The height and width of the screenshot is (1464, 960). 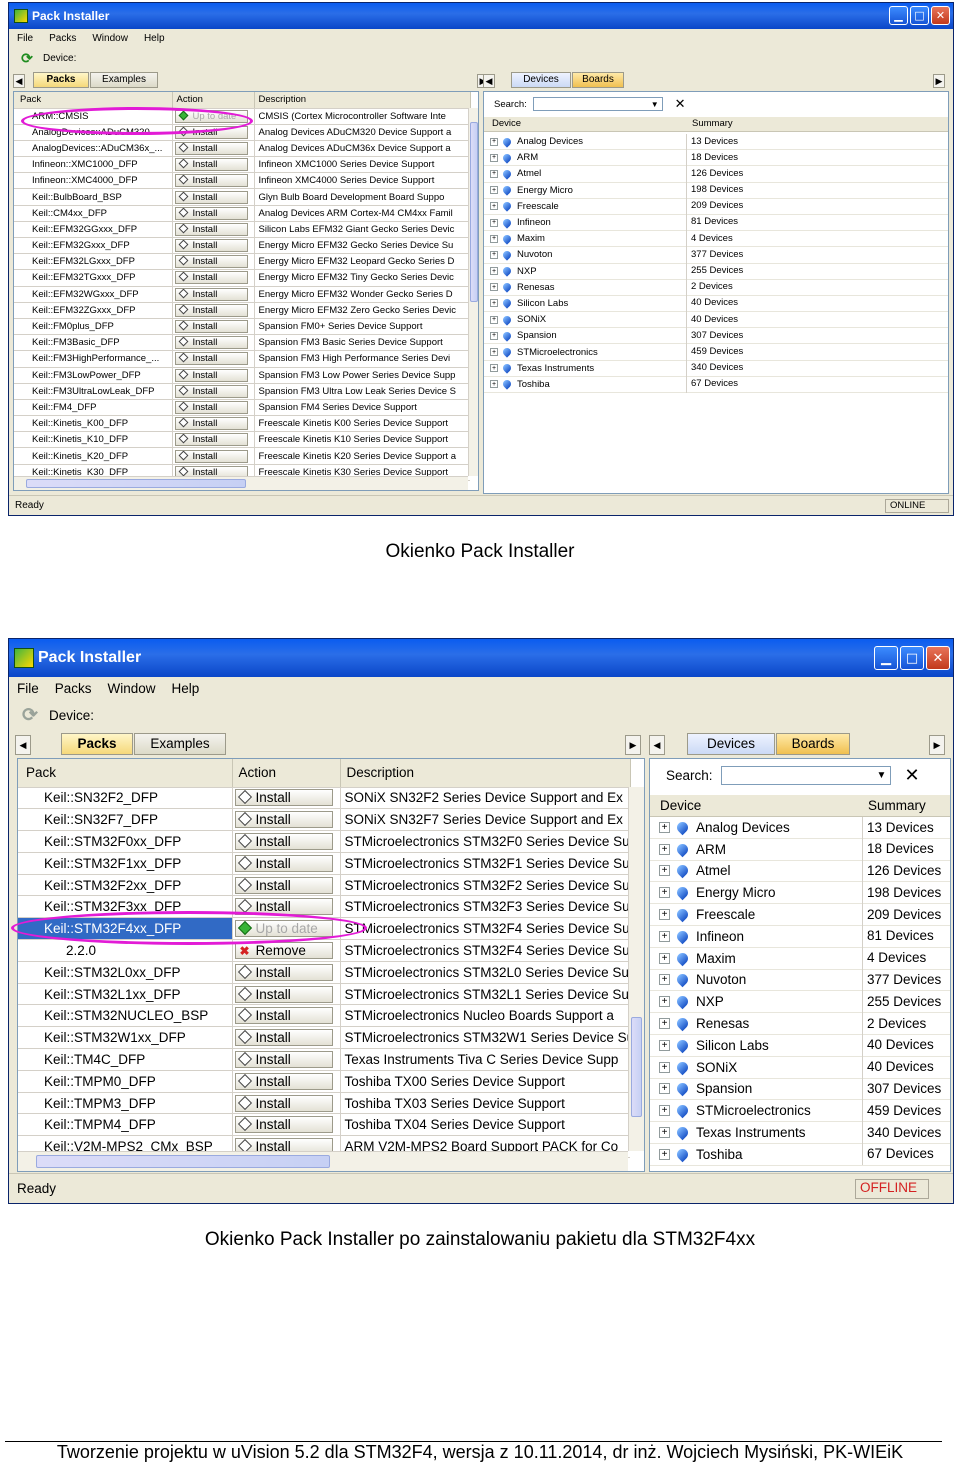 I want to click on action-button: ✖ Remove, so click(x=284, y=950).